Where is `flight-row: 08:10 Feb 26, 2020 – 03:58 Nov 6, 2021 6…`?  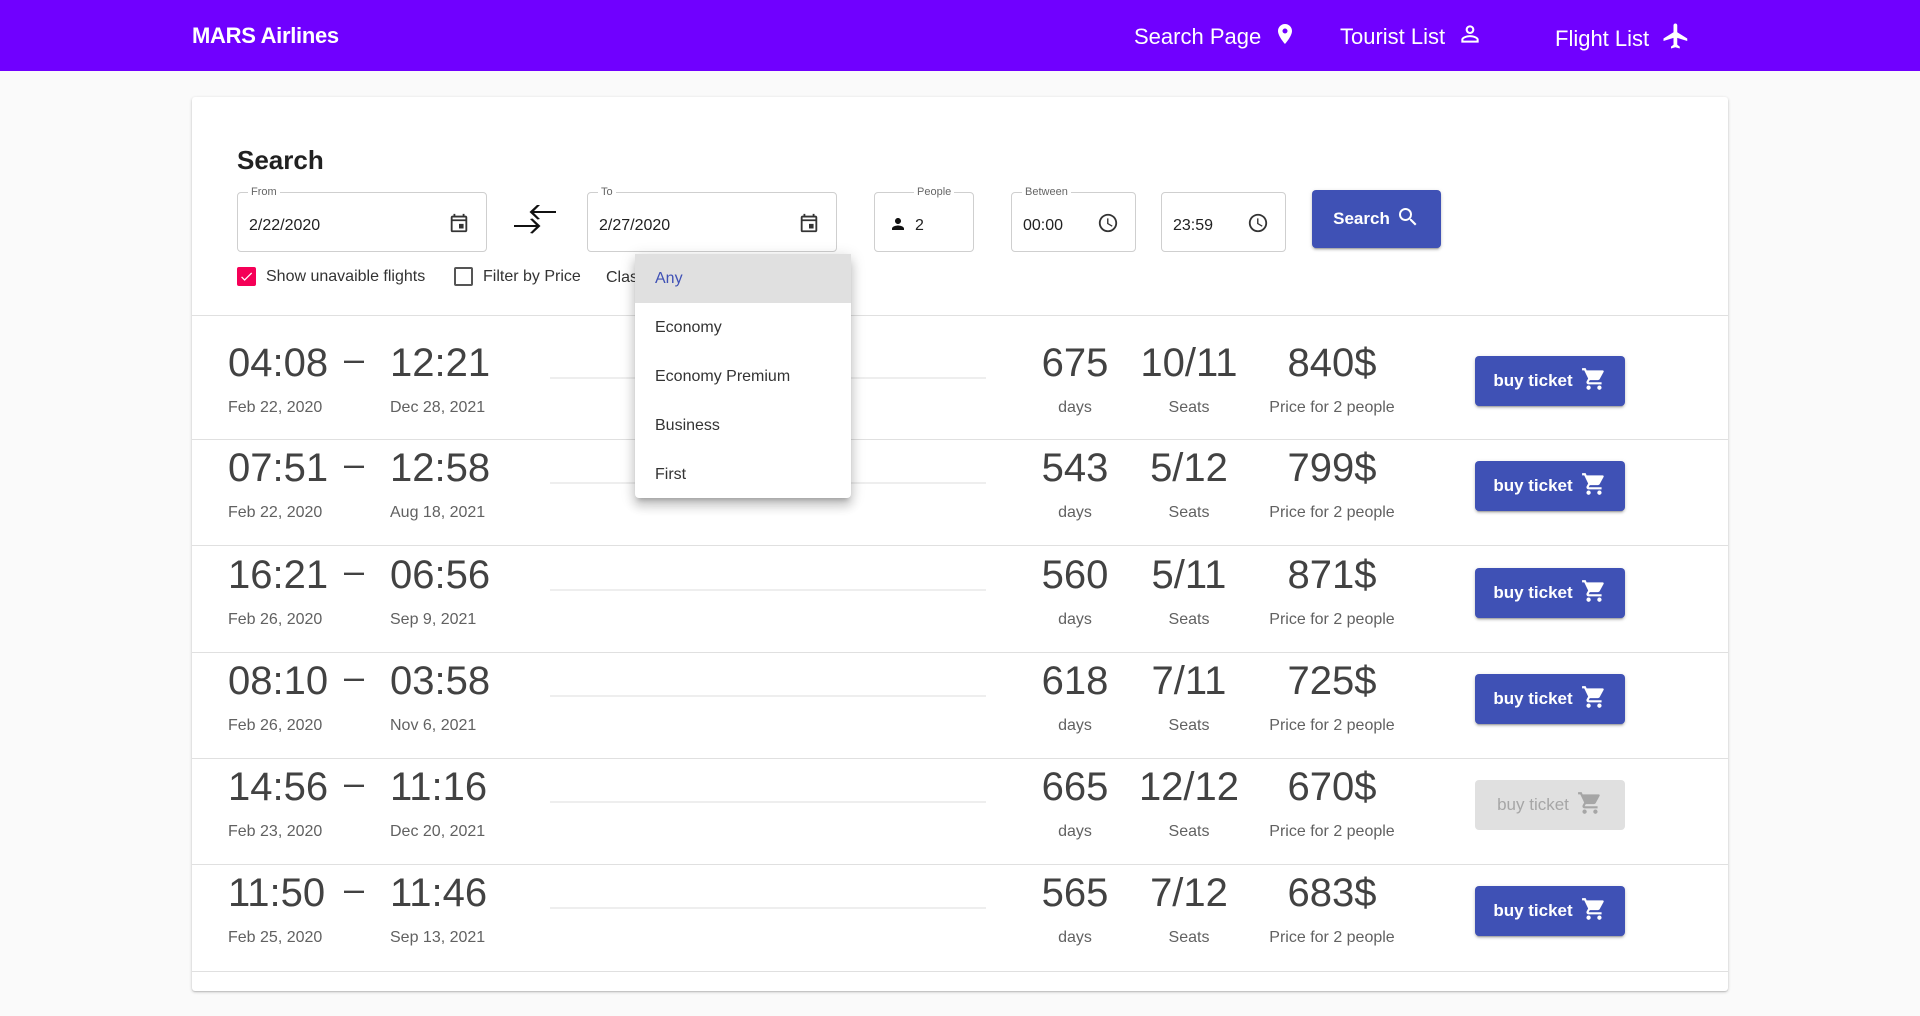
flight-row: 08:10 Feb 26, 2020 – 03:58 Nov 6, 2021 6… is located at coordinates (960, 687).